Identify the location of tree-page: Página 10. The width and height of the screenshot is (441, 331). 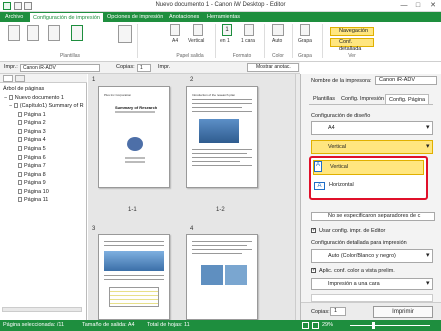
(33, 192).